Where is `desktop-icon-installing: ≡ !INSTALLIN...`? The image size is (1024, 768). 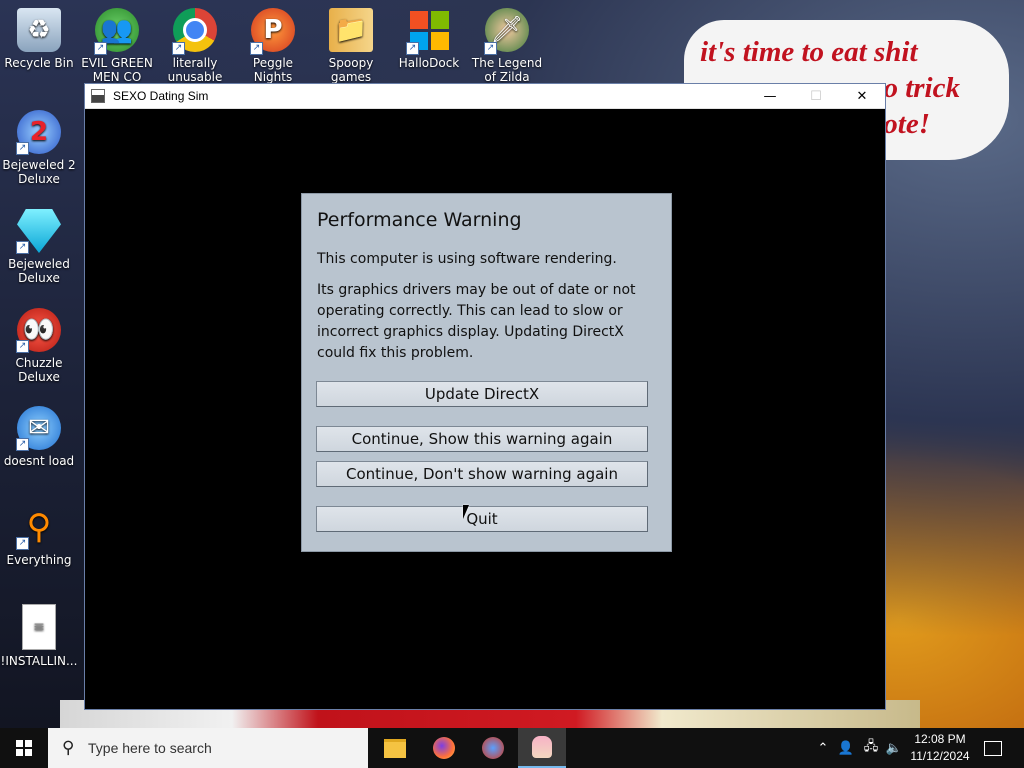
desktop-icon-installing: ≡ !INSTALLIN... is located at coordinates (39, 636).